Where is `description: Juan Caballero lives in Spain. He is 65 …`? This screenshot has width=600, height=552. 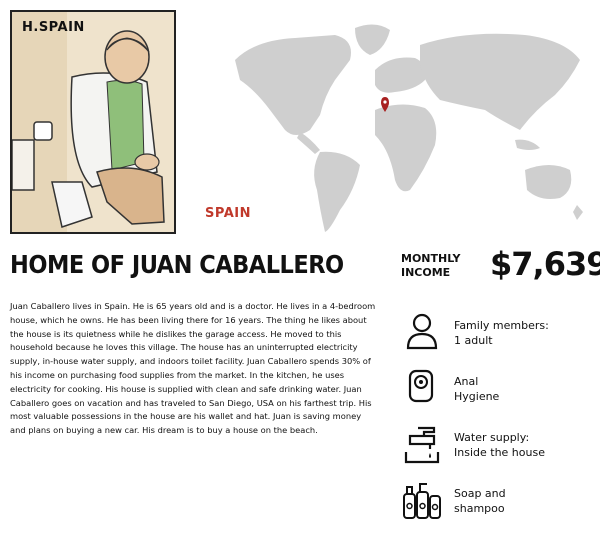
description: Juan Caballero lives in Spain. He is 65 … is located at coordinates (193, 368).